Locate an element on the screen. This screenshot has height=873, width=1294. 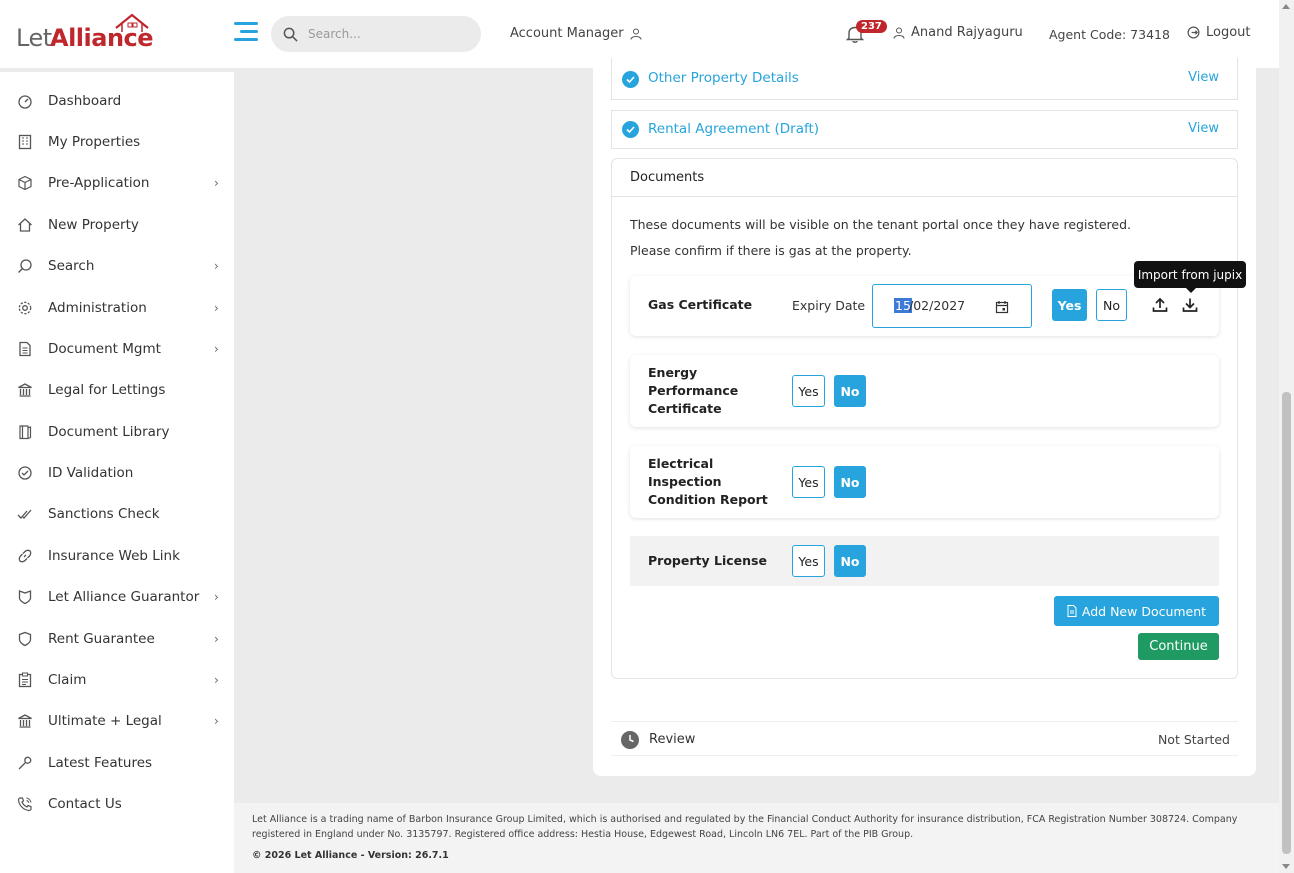
sidebar-item-insurance-web-link: Insurance Web Link is located at coordinates (117, 556).